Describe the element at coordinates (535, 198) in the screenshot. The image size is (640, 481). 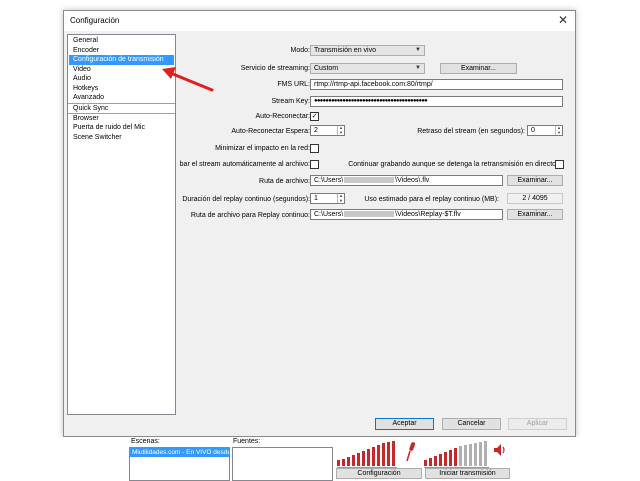
I see `replay-usage-value: 2 / 4095` at that location.